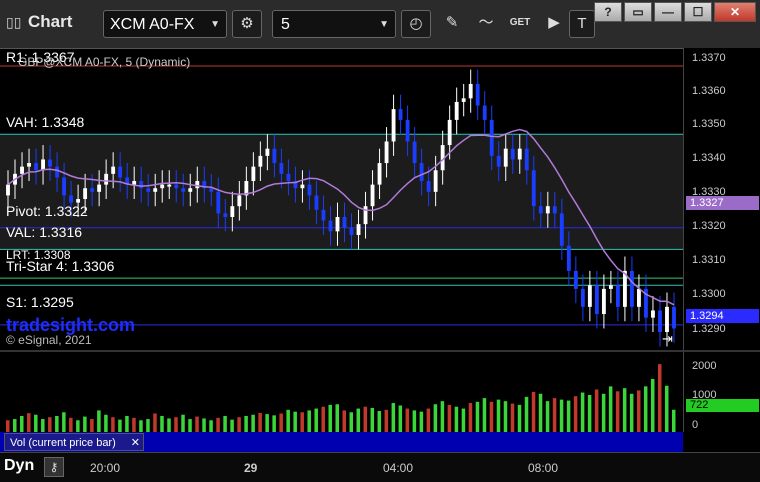  I want to click on close-button: ✕, so click(735, 12).